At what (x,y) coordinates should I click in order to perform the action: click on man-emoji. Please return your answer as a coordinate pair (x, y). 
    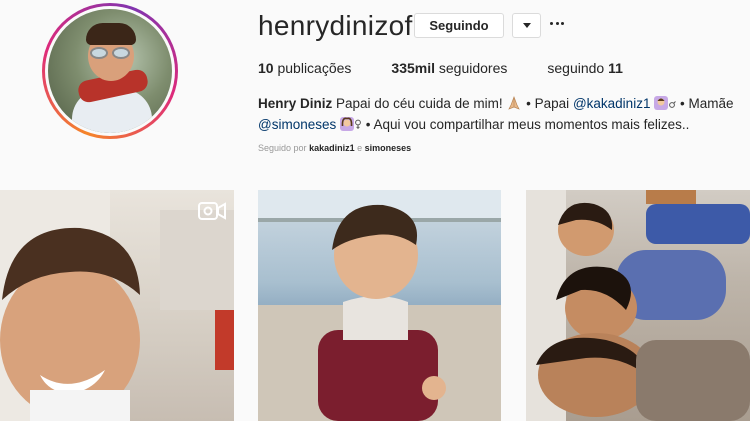
    Looking at the image, I should click on (665, 103).